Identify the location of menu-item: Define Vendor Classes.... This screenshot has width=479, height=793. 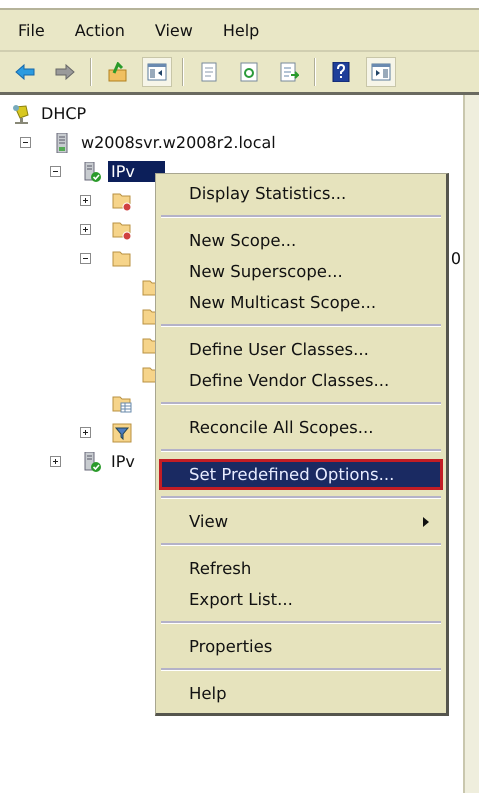
(301, 380).